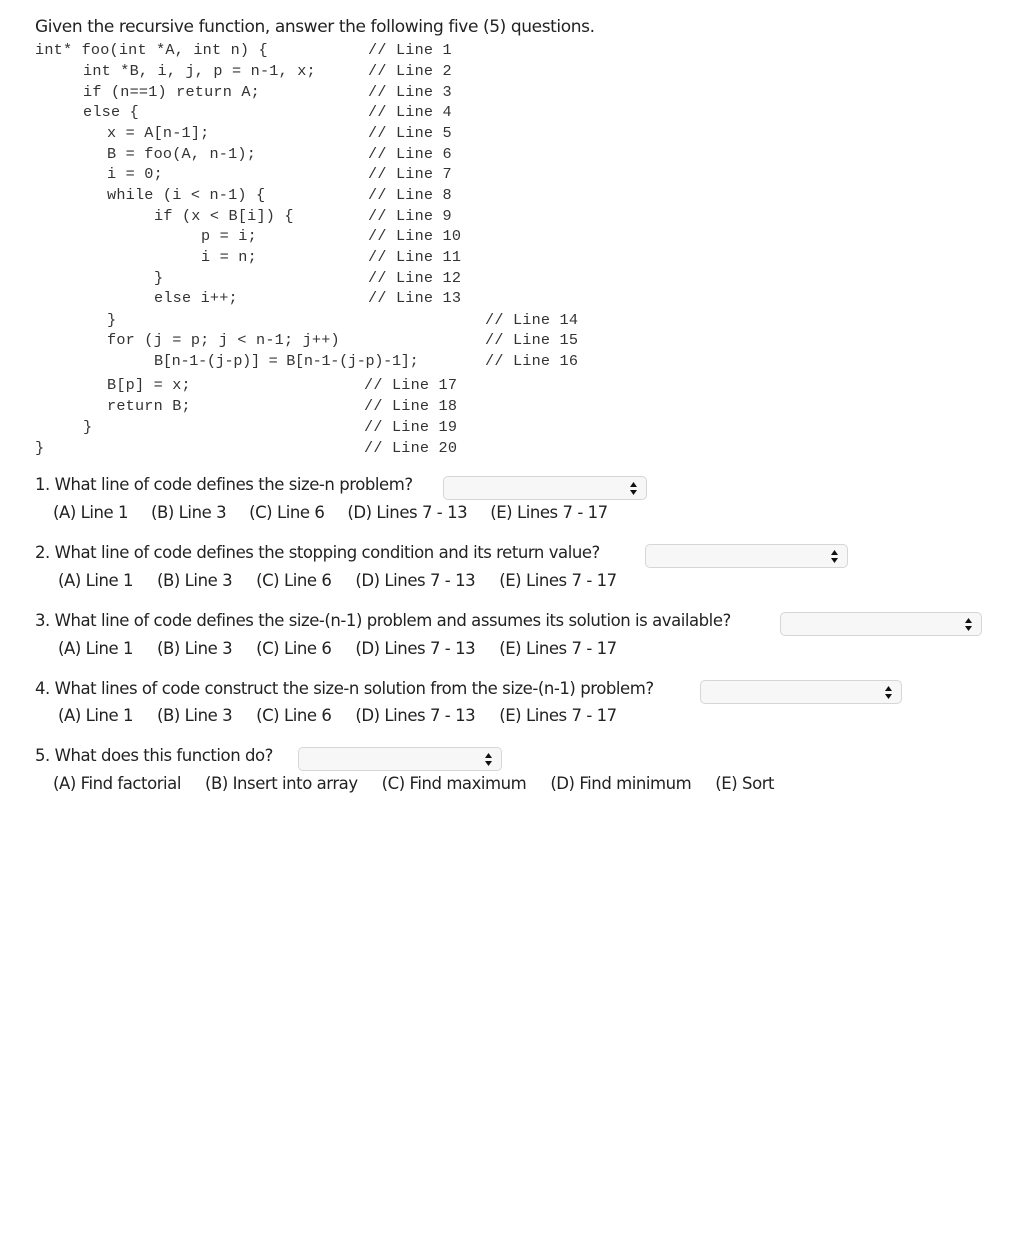  I want to click on code-line: while (i < n-1) {, so click(186, 195).